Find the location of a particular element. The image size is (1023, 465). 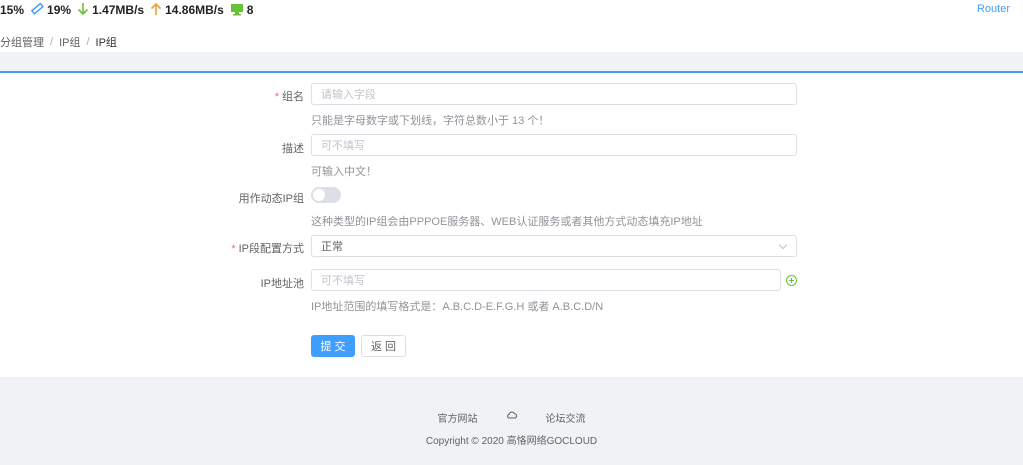

name-hint: 只能是字母数字或下划线，字符总数小于 13 个！ is located at coordinates (430, 121).